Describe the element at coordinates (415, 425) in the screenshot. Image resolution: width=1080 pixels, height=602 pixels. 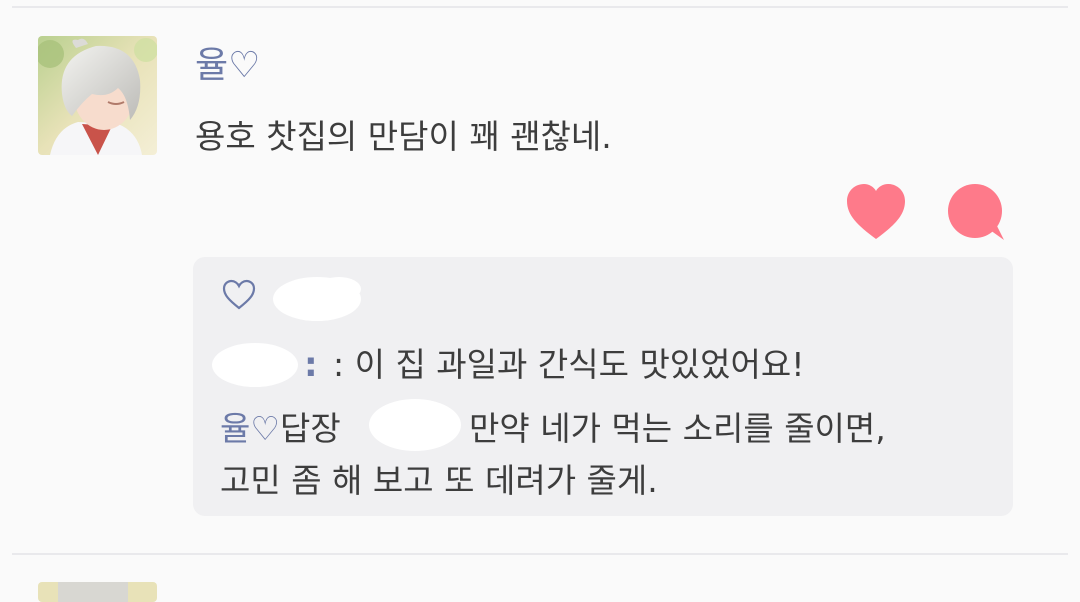
I see `redacted-reply-target-blur` at that location.